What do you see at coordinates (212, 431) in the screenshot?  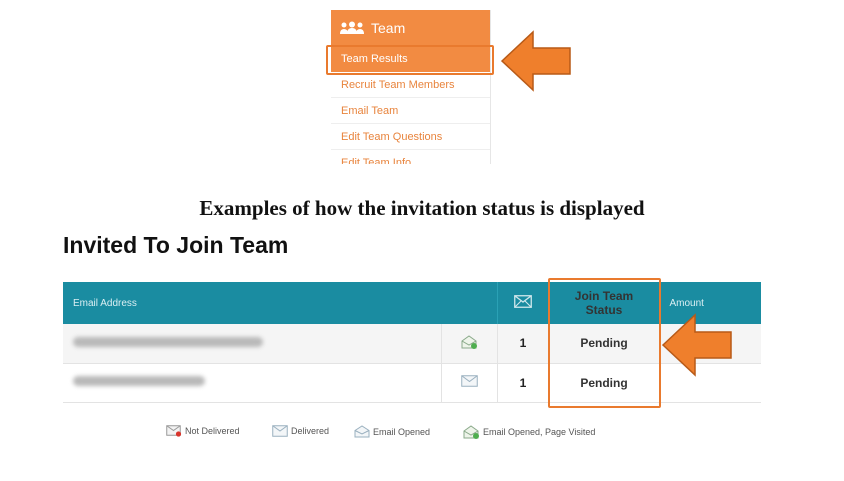 I see `legend-label: Not Delivered` at bounding box center [212, 431].